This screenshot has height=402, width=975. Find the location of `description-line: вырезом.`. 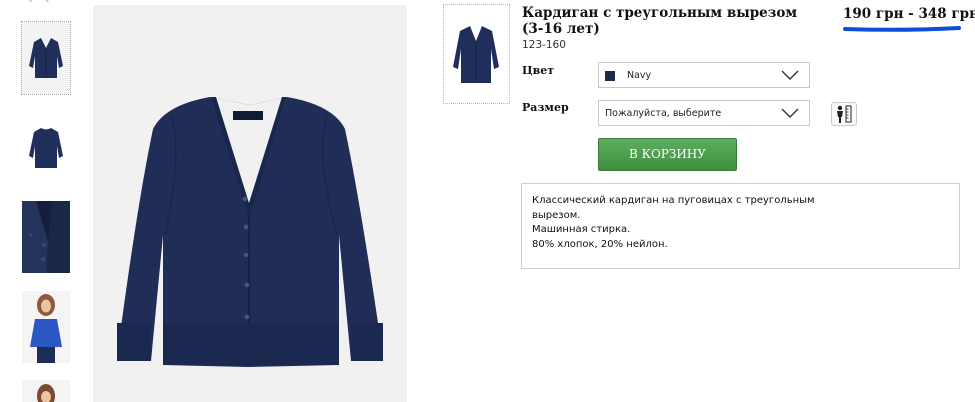

description-line: вырезом. is located at coordinates (556, 215).